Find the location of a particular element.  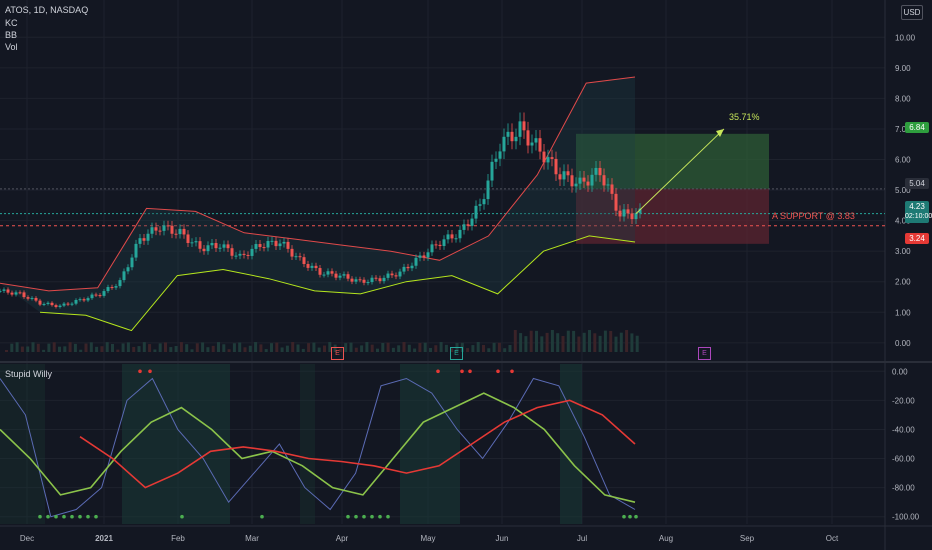

indicator-kc-label: KC is located at coordinates (11, 23).